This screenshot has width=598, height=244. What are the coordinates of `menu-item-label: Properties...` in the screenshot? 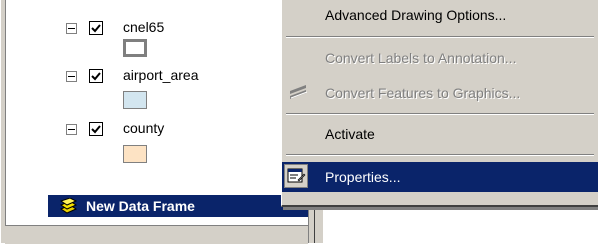 It's located at (363, 177).